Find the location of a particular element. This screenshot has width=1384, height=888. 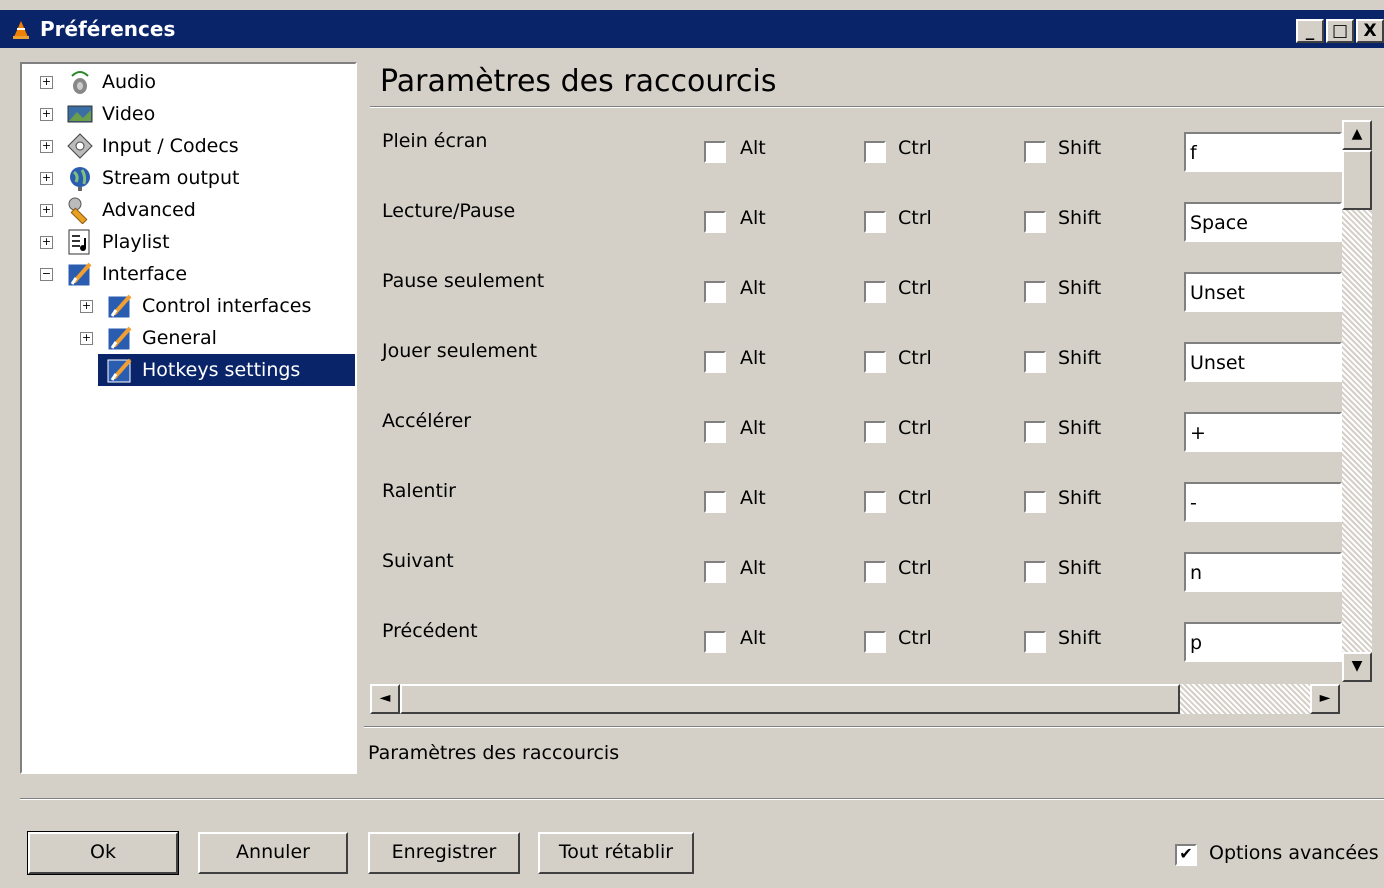

hotkey-key-field: p is located at coordinates (1263, 642).